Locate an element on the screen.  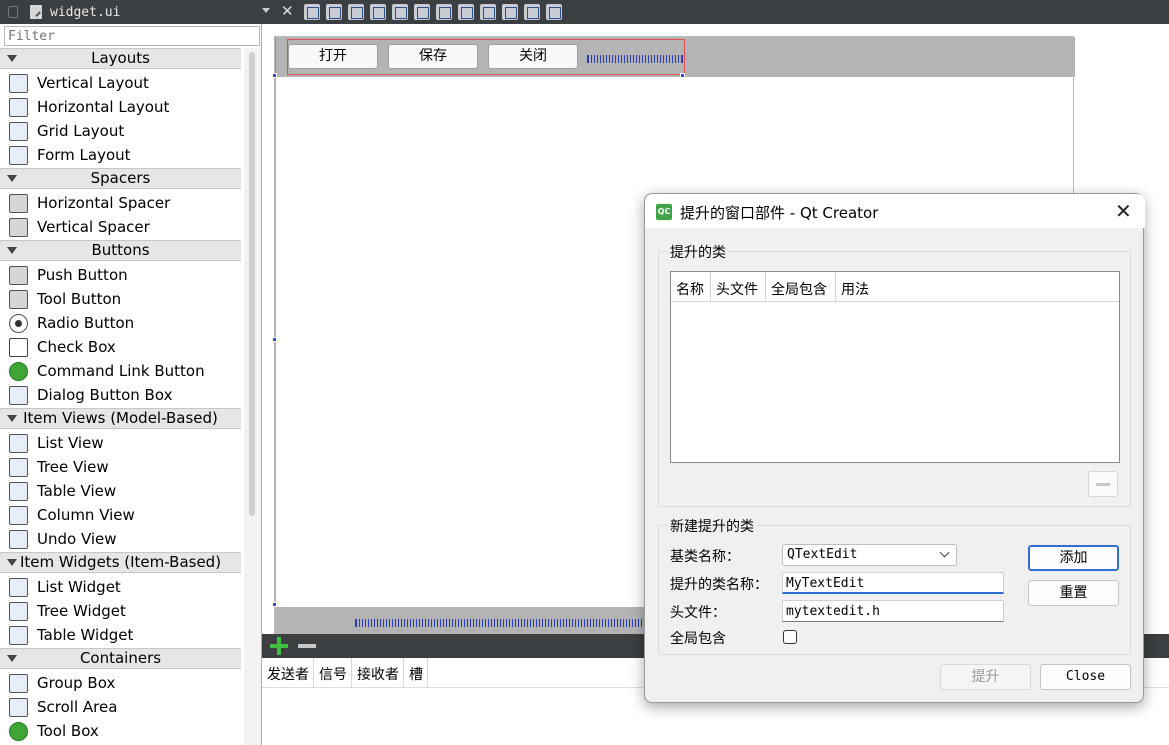
dialog-titlebar: QC 提升的窗口部件 - Qt Creator ✕ is located at coordinates (895, 211).